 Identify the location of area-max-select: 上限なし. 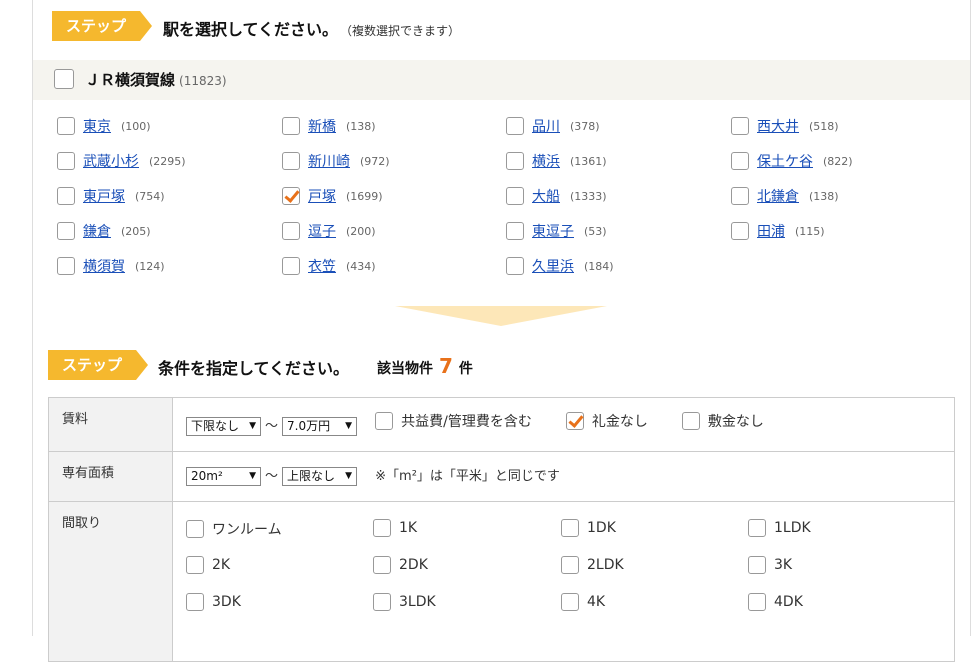
(320, 476).